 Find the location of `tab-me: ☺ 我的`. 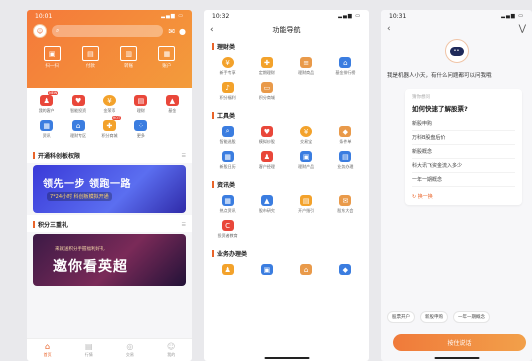

tab-me: ☺ 我的 is located at coordinates (171, 350).